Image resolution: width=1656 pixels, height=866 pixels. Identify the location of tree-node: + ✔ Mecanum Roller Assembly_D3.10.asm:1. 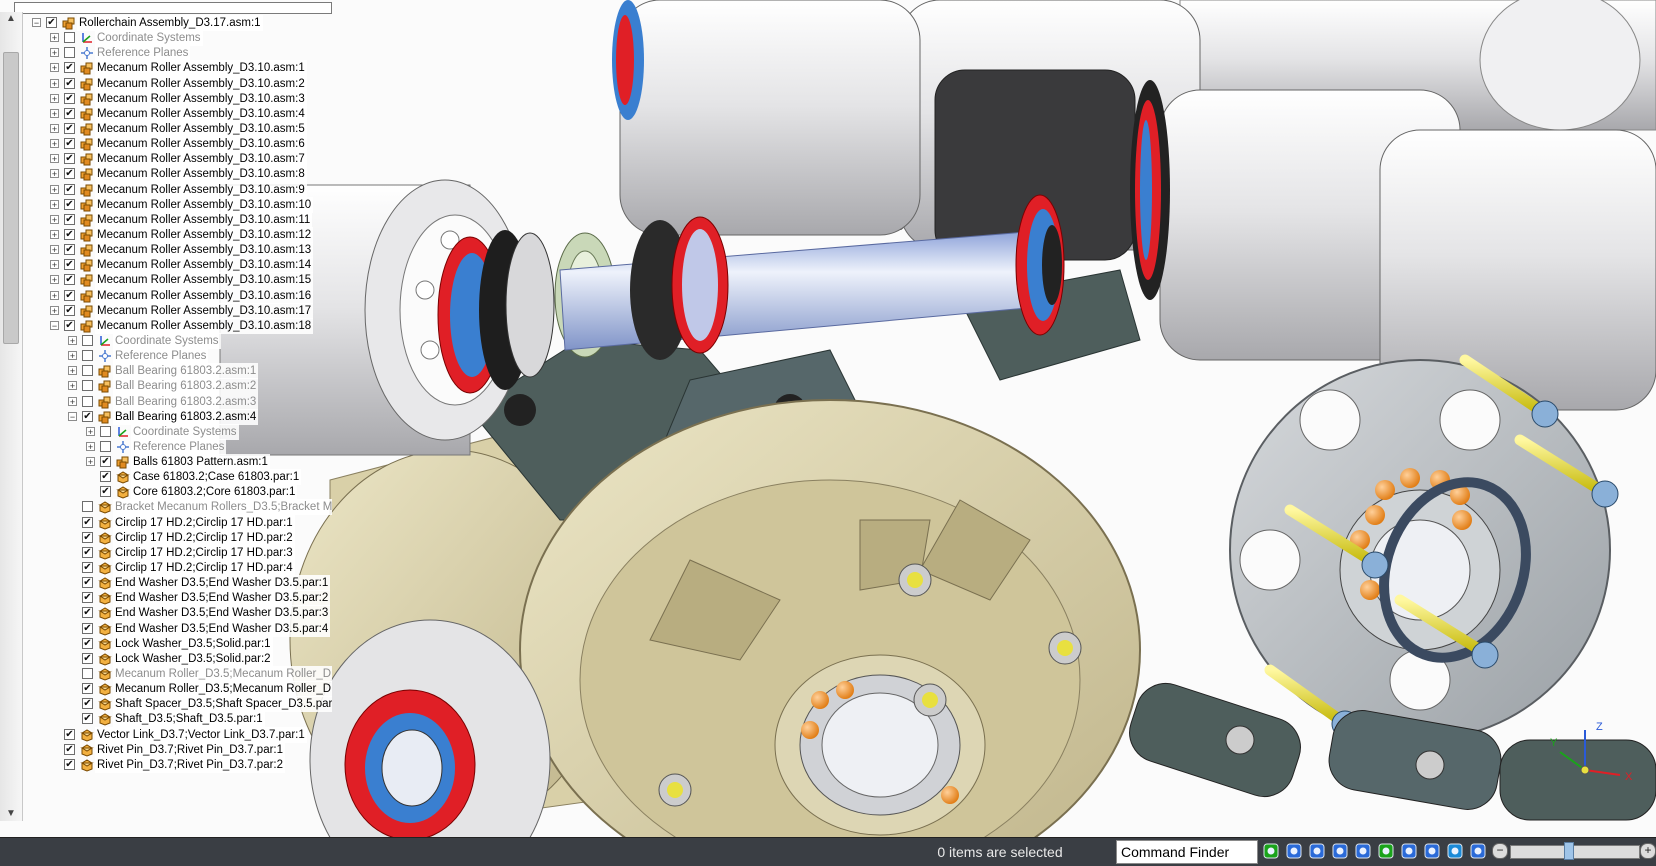
(165, 68).